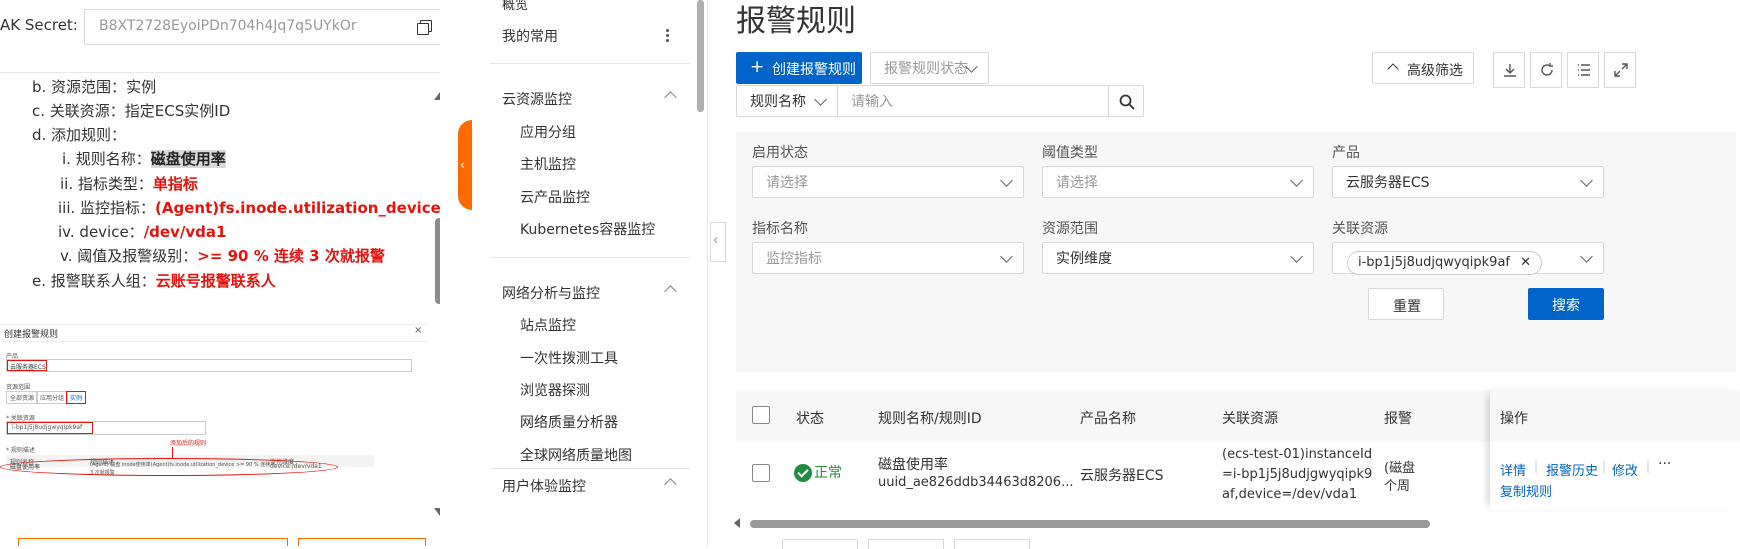 Image resolution: width=1740 pixels, height=549 pixels. What do you see at coordinates (94, 281) in the screenshot?
I see `doc-line-prefix: e. 报警联系人组：` at bounding box center [94, 281].